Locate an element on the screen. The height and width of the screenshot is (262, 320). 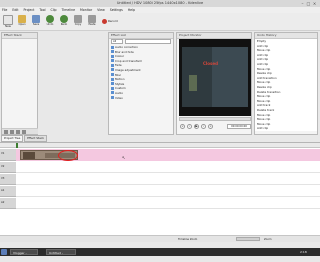
tab-project-tree: Project Tree is located at coordinates (12, 138).